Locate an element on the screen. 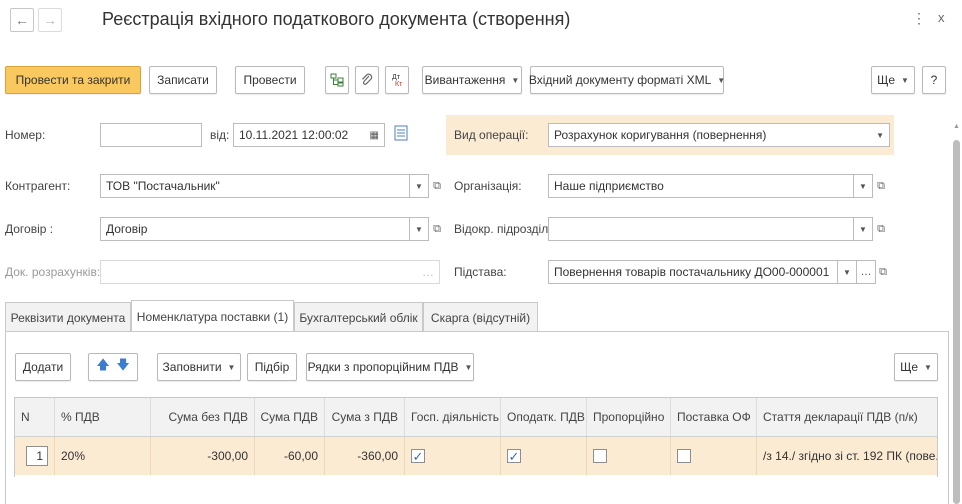 This screenshot has width=962, height=504. organization-dropdown: ▼ is located at coordinates (863, 186).